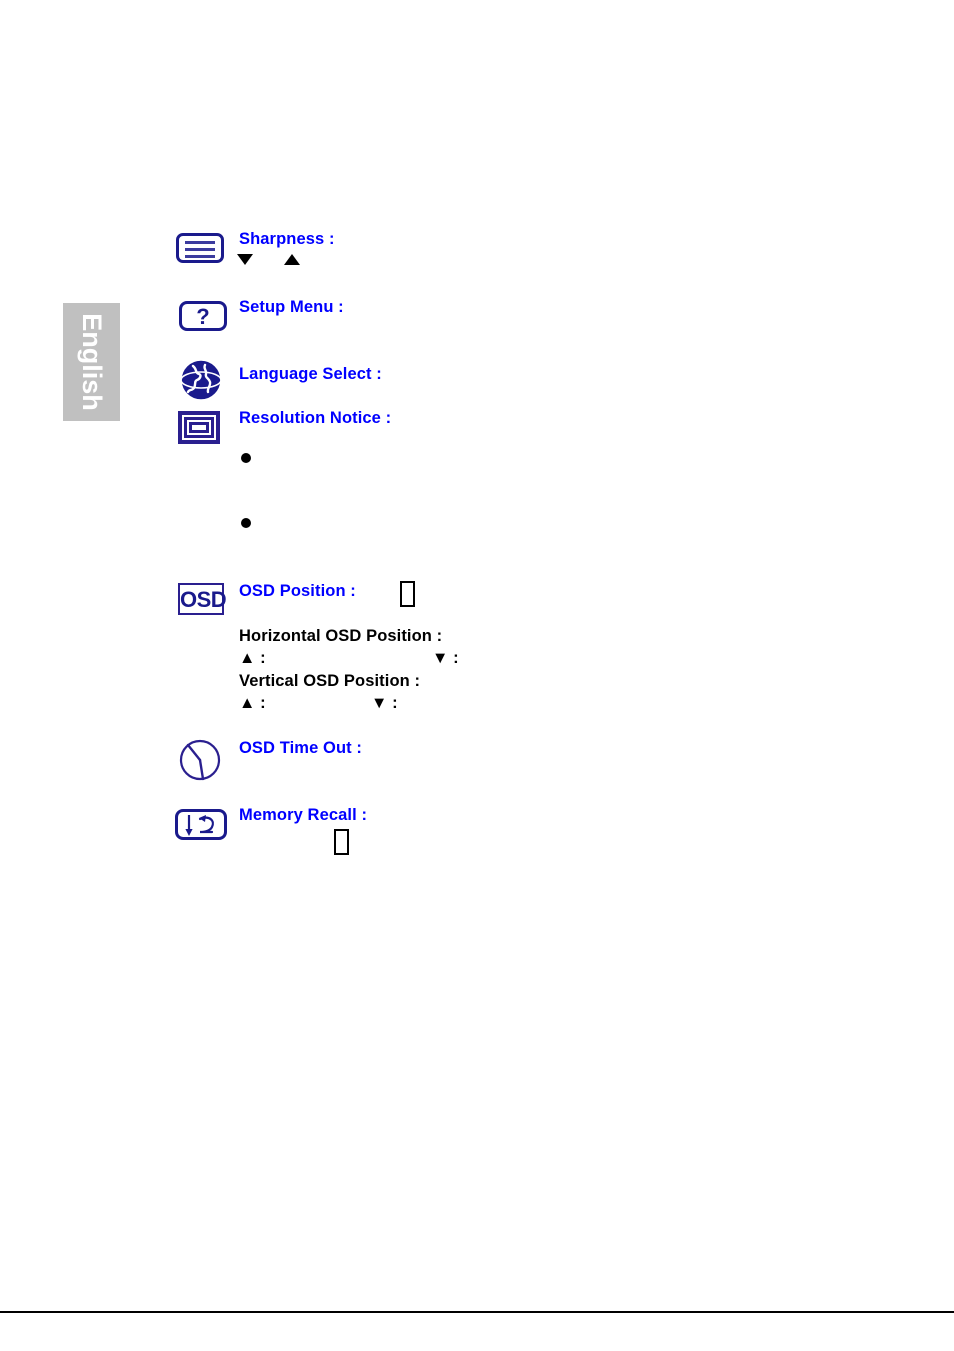 The height and width of the screenshot is (1351, 954). Describe the element at coordinates (341, 636) in the screenshot. I see `horizontal-osd-position-label: Horizontal OSD Position :` at that location.